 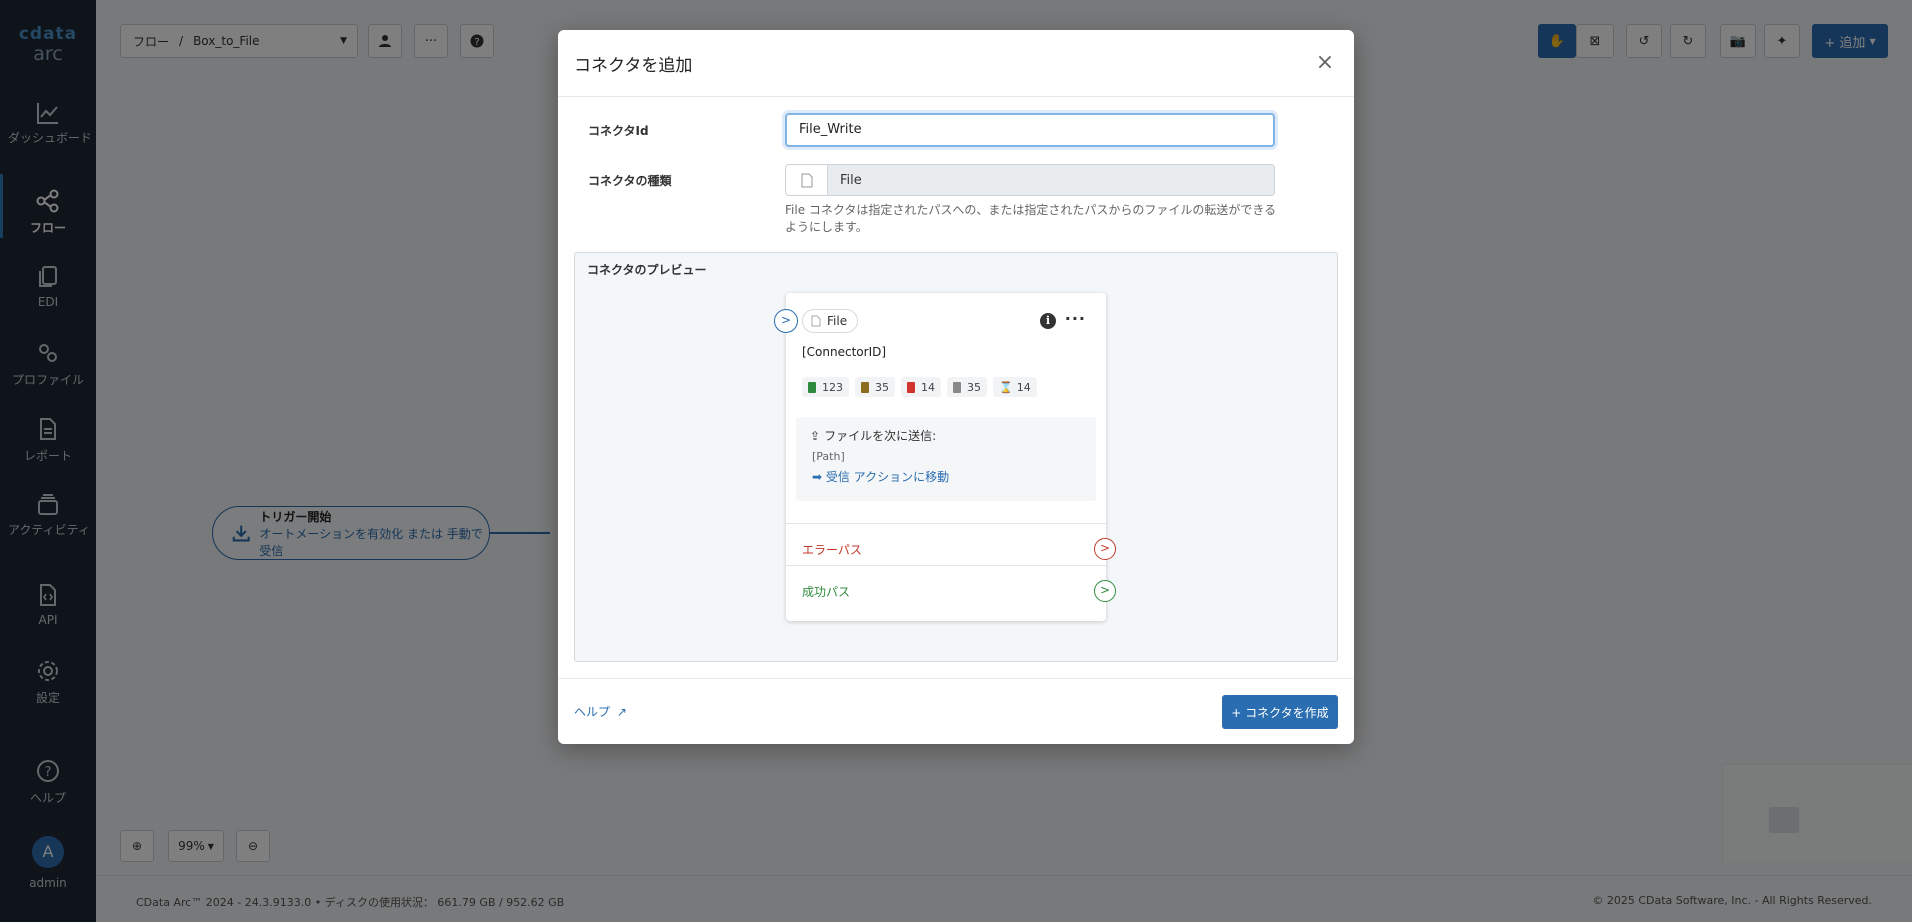 What do you see at coordinates (1325, 63) in the screenshot?
I see `close-icon: ×` at bounding box center [1325, 63].